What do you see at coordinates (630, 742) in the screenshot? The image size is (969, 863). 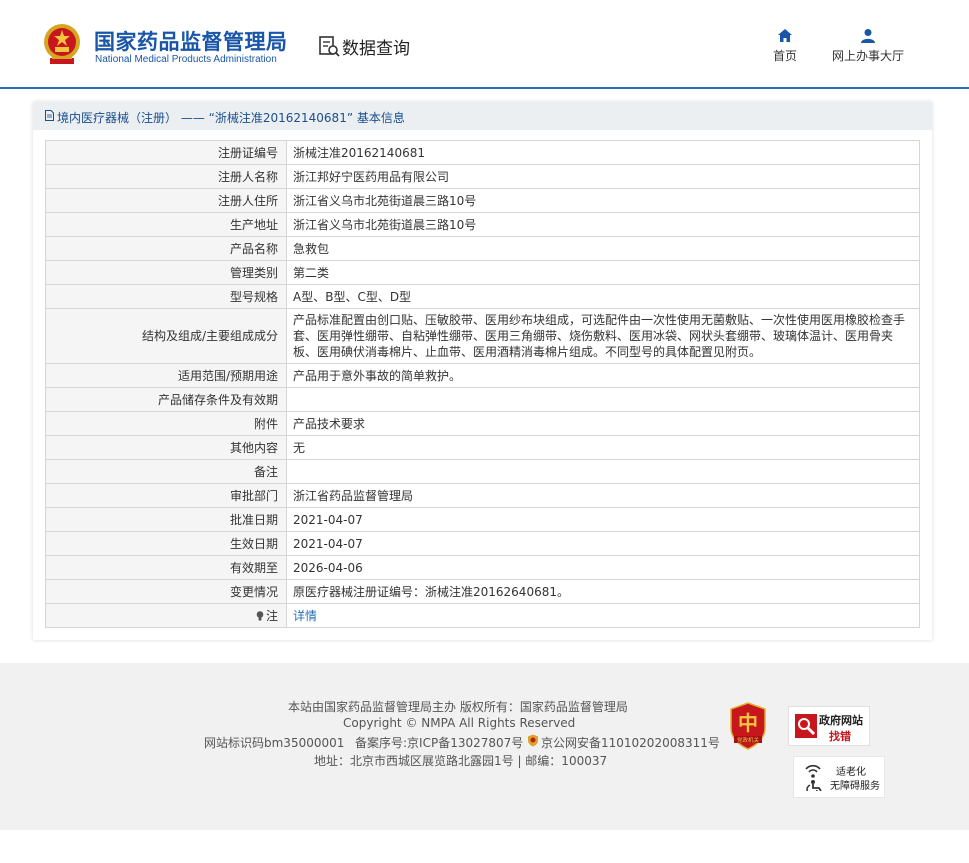 I see `footer-police-link: 京公网安备11010202008311号` at bounding box center [630, 742].